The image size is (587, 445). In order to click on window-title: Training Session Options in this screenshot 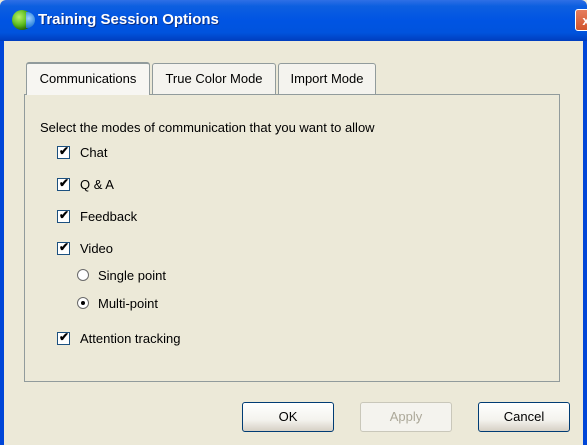, I will do `click(128, 19)`.